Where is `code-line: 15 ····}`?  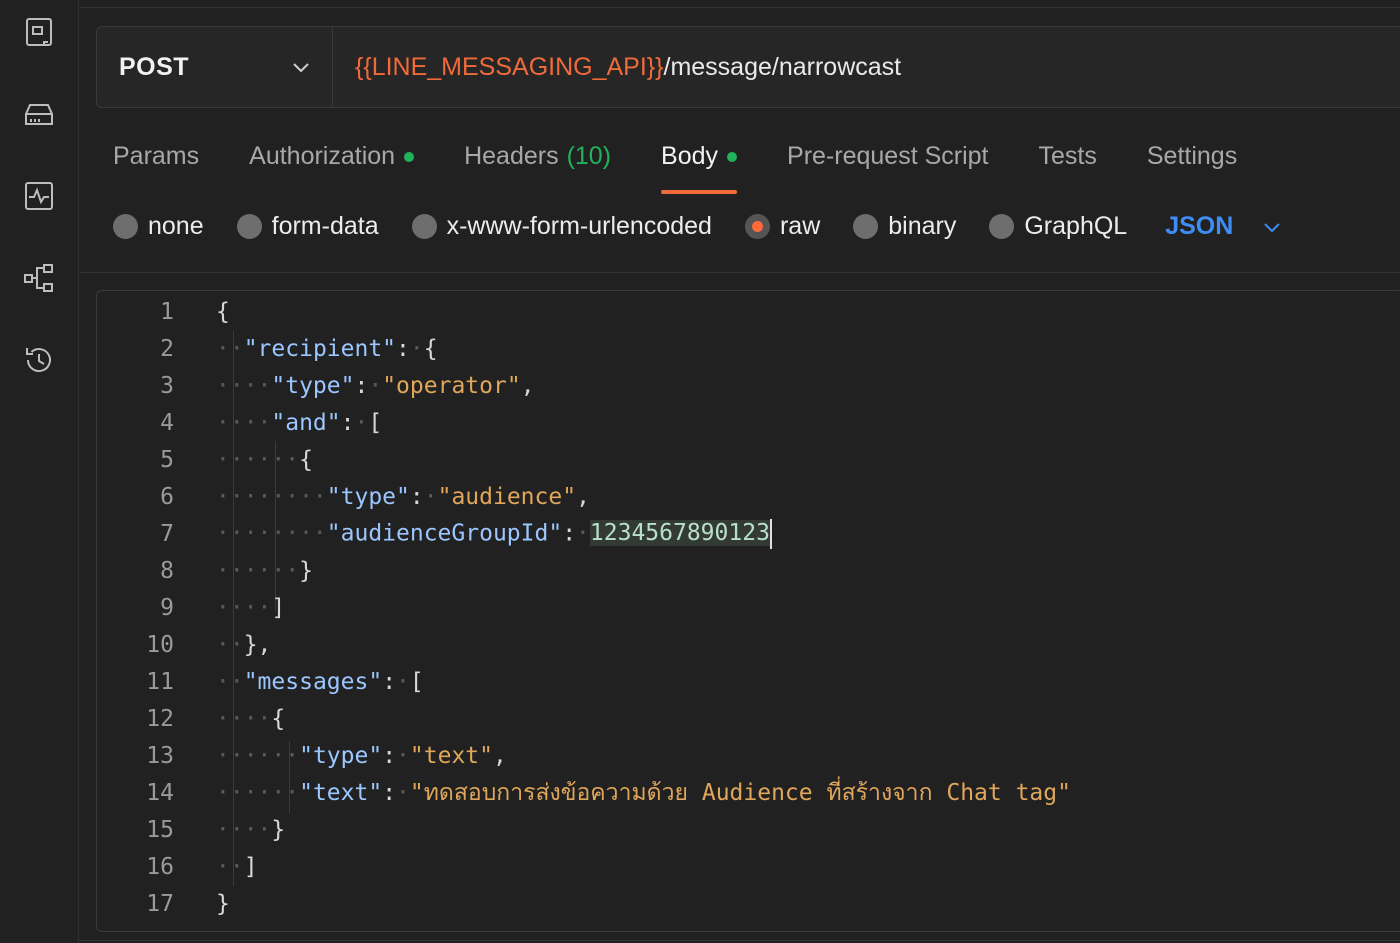
code-line: 15 ····} is located at coordinates (191, 829).